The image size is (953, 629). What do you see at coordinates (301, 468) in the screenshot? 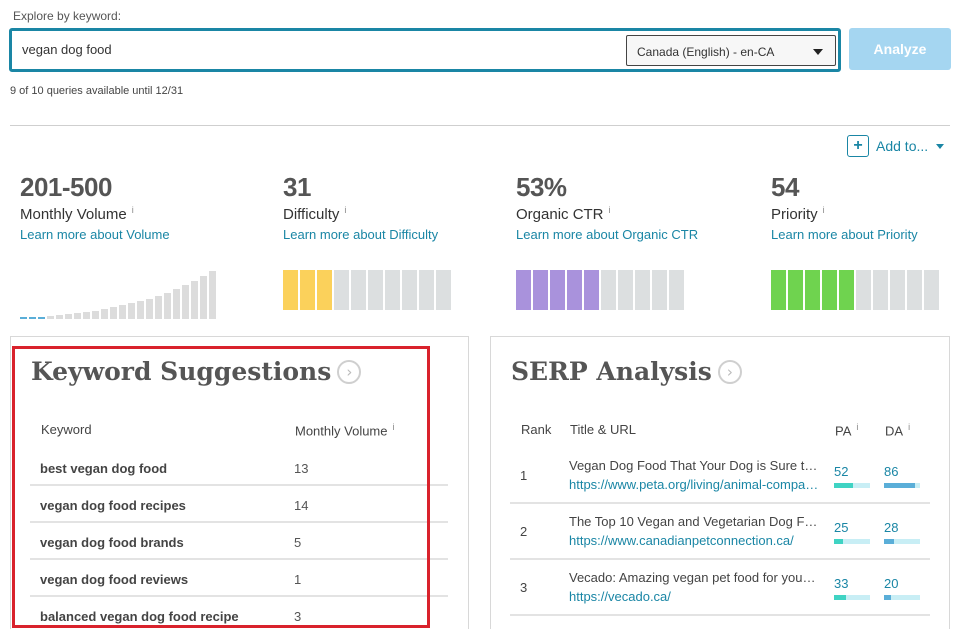
I see `volume-cell: 13` at bounding box center [301, 468].